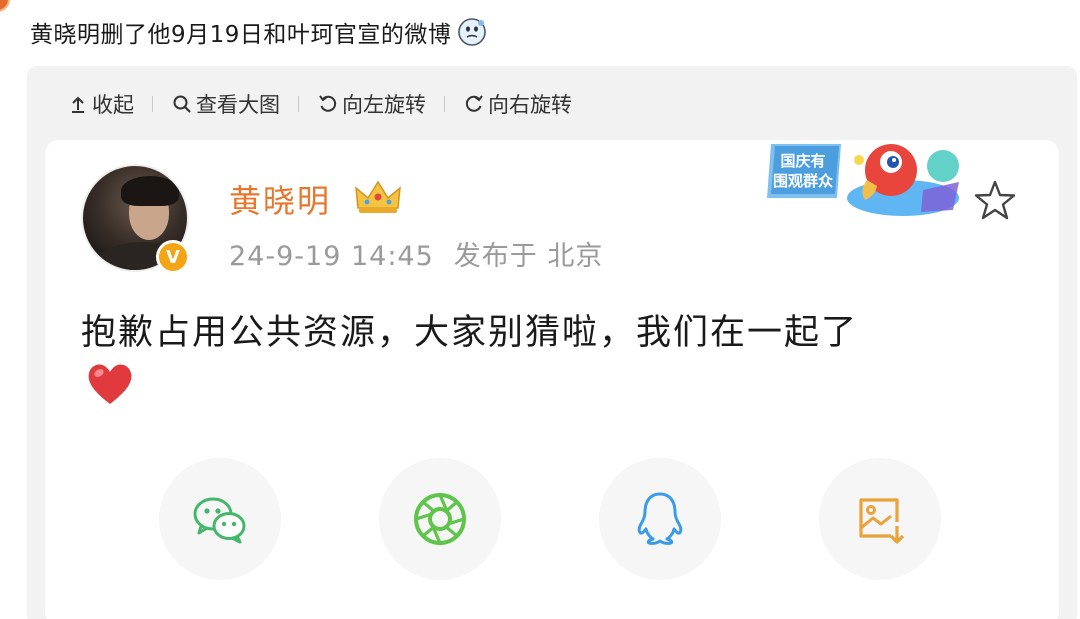 This screenshot has height=619, width=1080. Describe the element at coordinates (528, 256) in the screenshot. I see `post-location: 发布于 北京` at that location.